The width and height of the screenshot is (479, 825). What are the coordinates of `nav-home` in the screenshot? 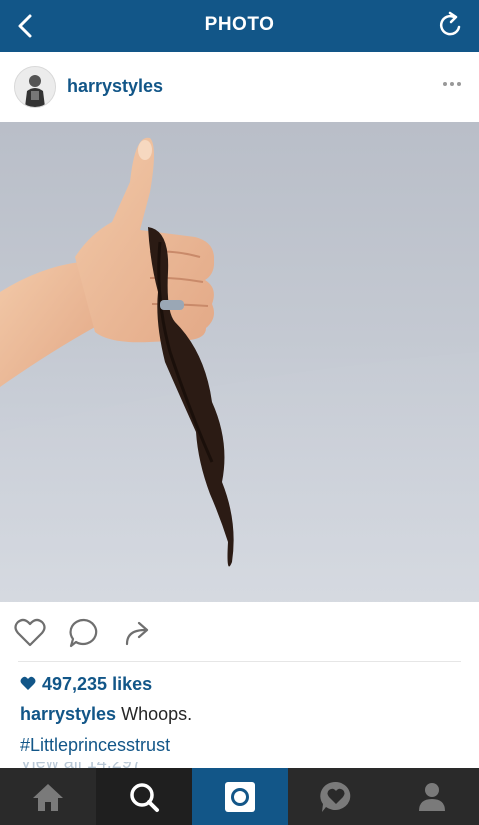 It's located at (48, 796).